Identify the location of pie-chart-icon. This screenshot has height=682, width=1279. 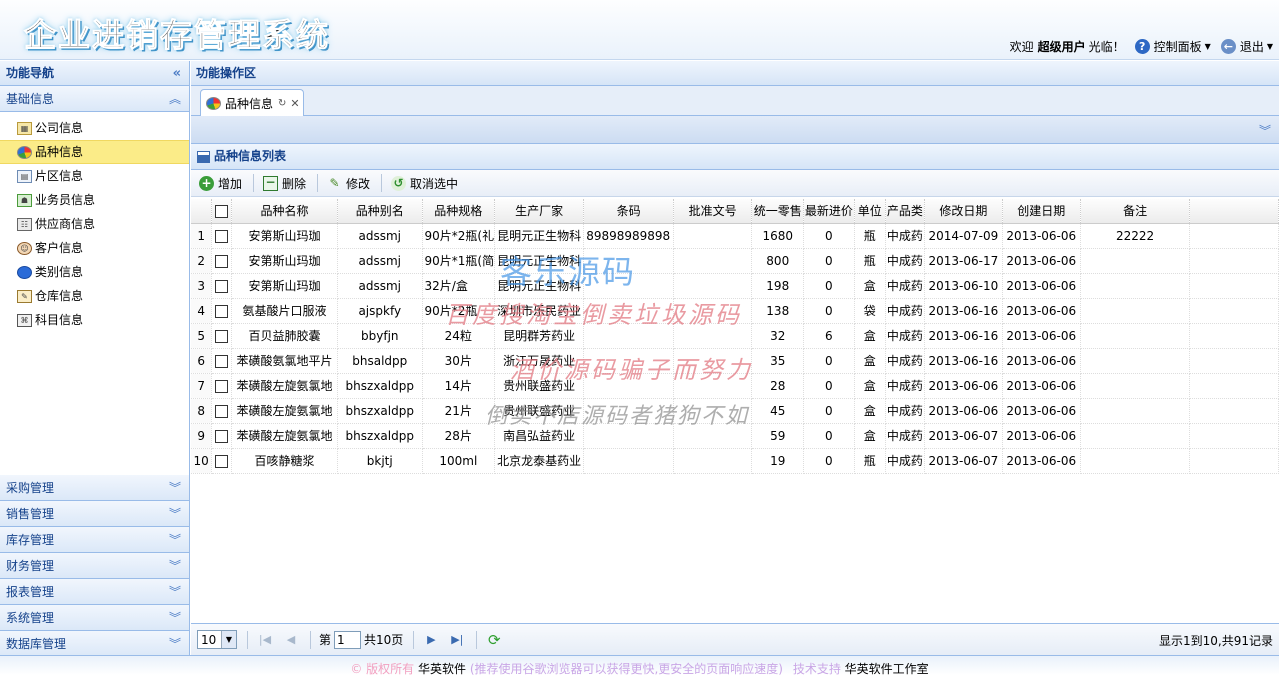
(213, 103).